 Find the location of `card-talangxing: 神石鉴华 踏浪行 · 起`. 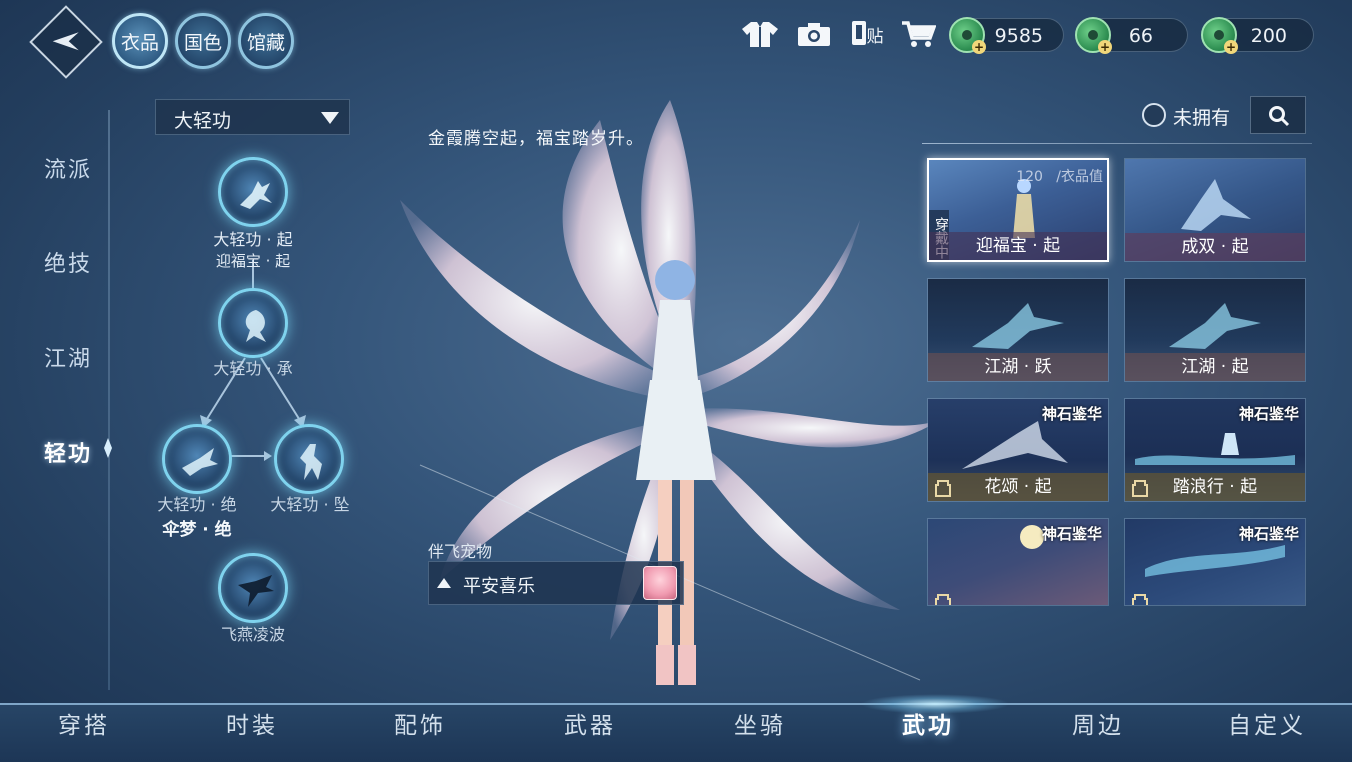

card-talangxing: 神石鉴华 踏浪行 · 起 is located at coordinates (1215, 450).